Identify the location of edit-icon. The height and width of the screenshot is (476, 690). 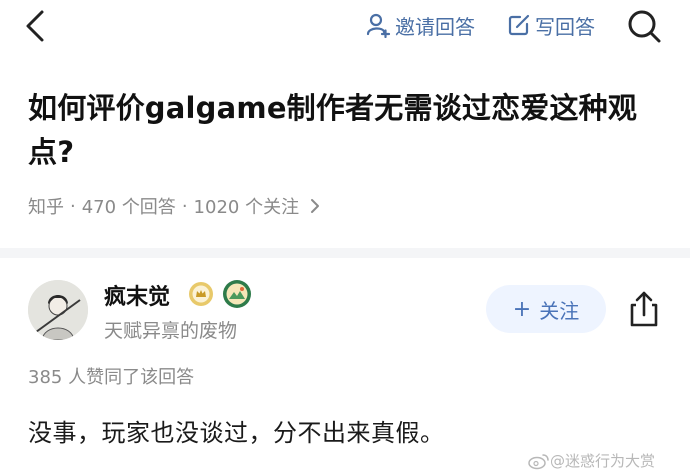
(519, 25).